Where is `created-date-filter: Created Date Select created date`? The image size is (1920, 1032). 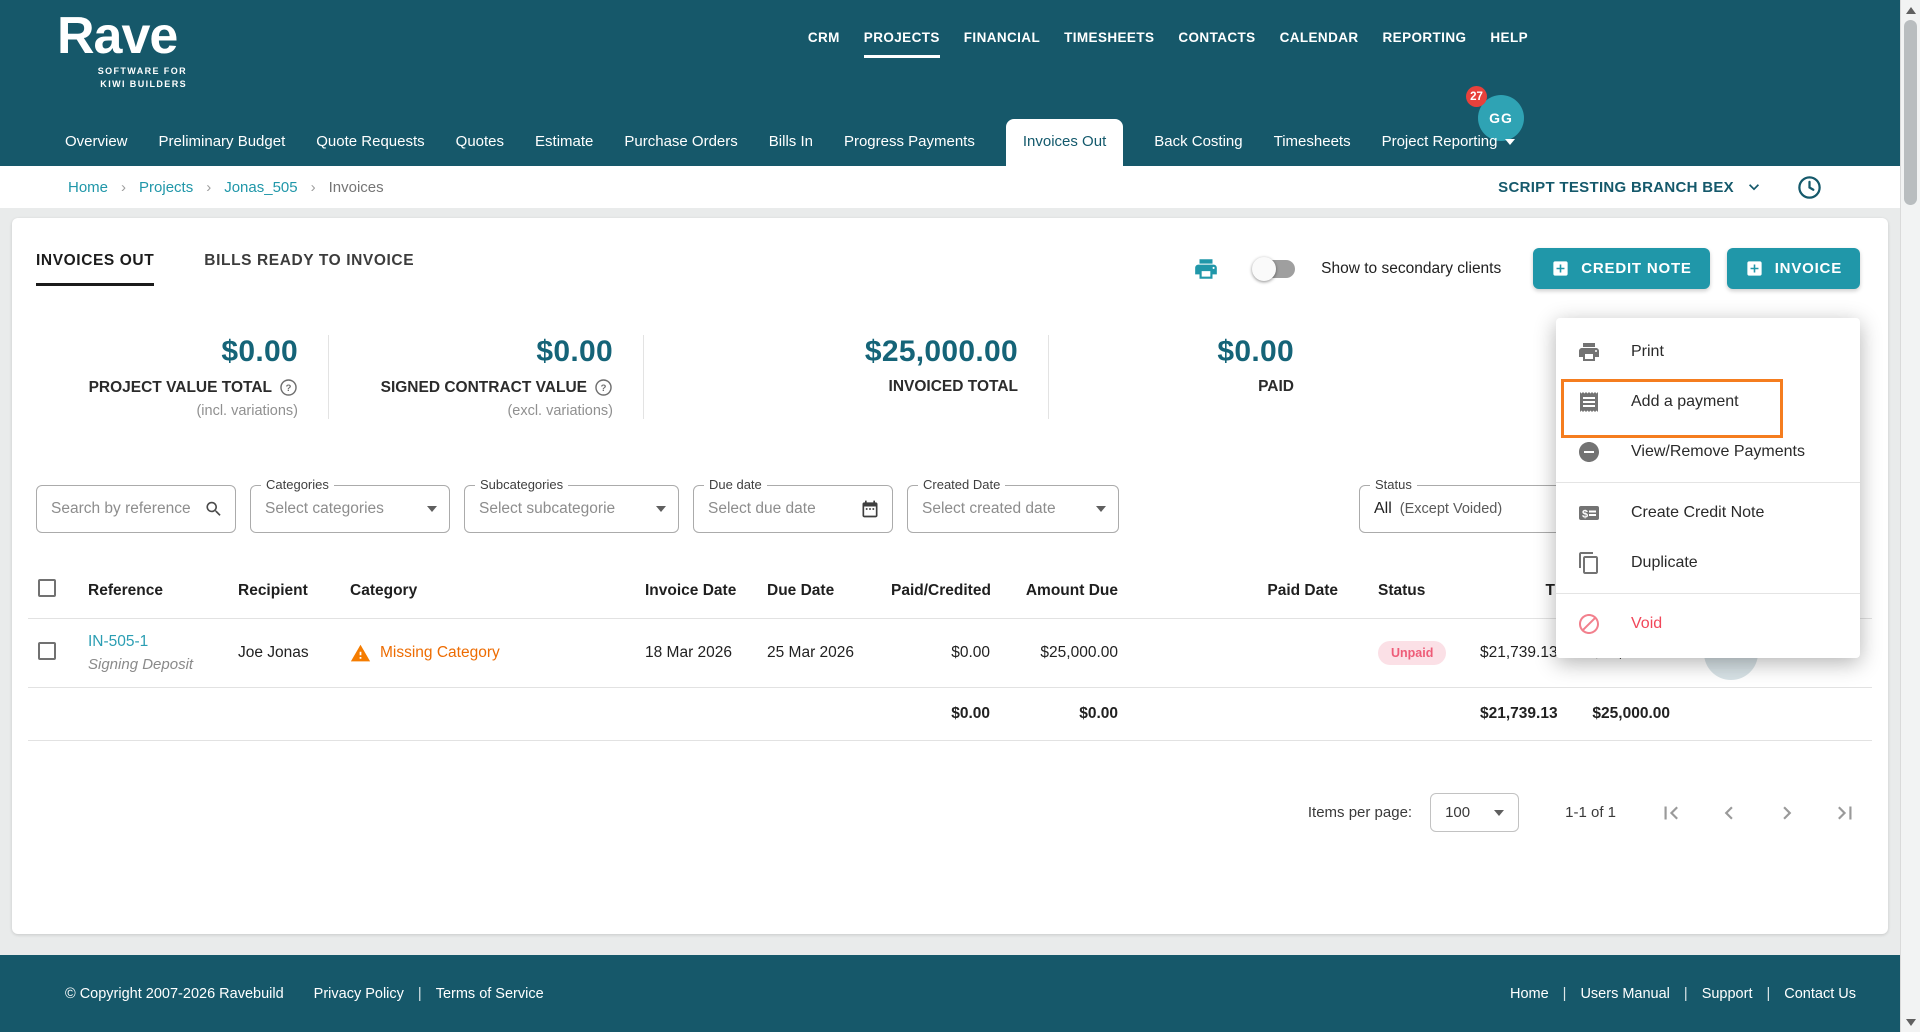 created-date-filter: Created Date Select created date is located at coordinates (1013, 505).